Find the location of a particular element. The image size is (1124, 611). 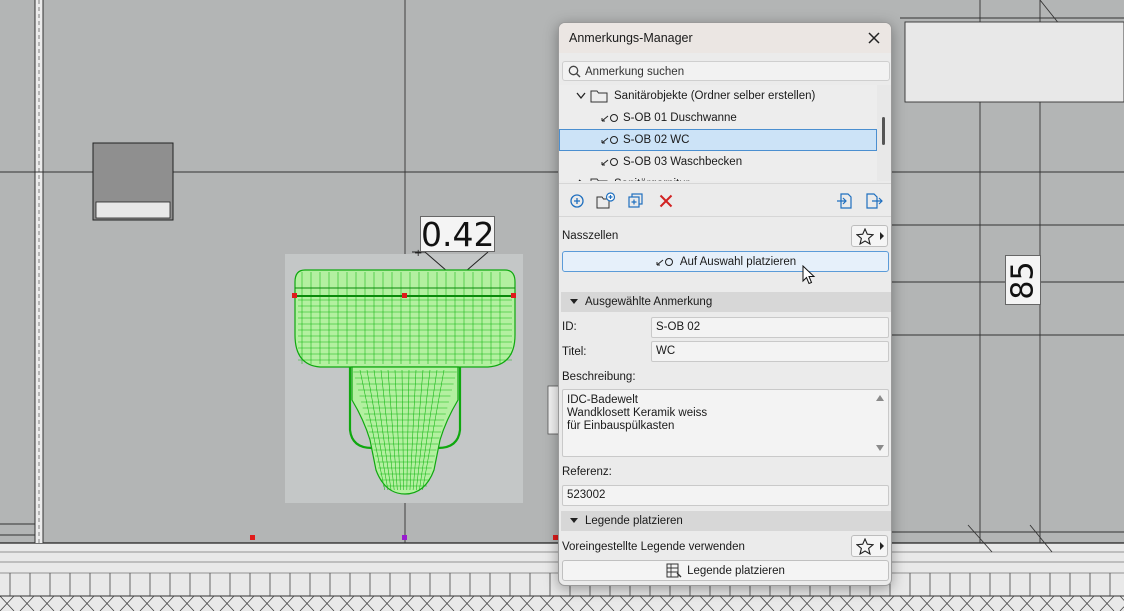

import-button is located at coordinates (845, 201).